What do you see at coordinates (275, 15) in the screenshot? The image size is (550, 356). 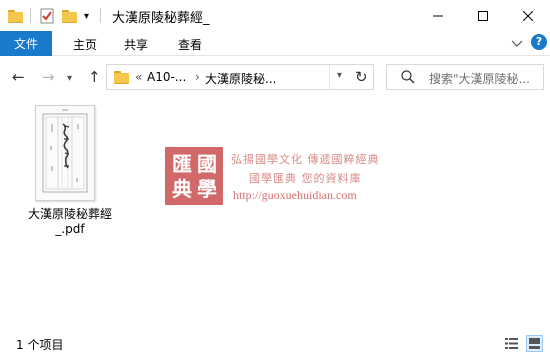 I see `title-bar: ▾ 大漢原陵秘葬經_` at bounding box center [275, 15].